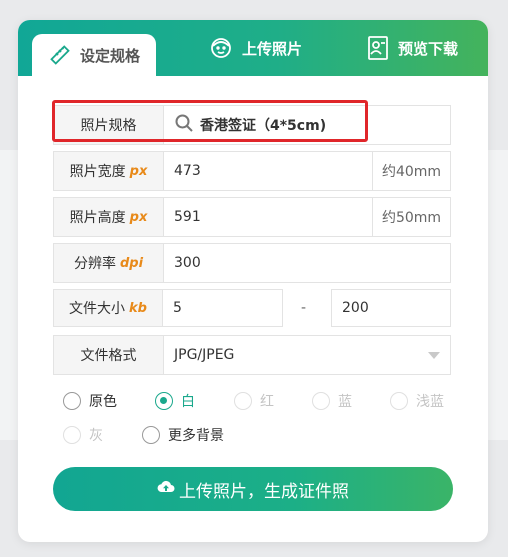 The image size is (508, 557). What do you see at coordinates (94, 264) in the screenshot?
I see `resolution-label-text: 分辨率` at bounding box center [94, 264].